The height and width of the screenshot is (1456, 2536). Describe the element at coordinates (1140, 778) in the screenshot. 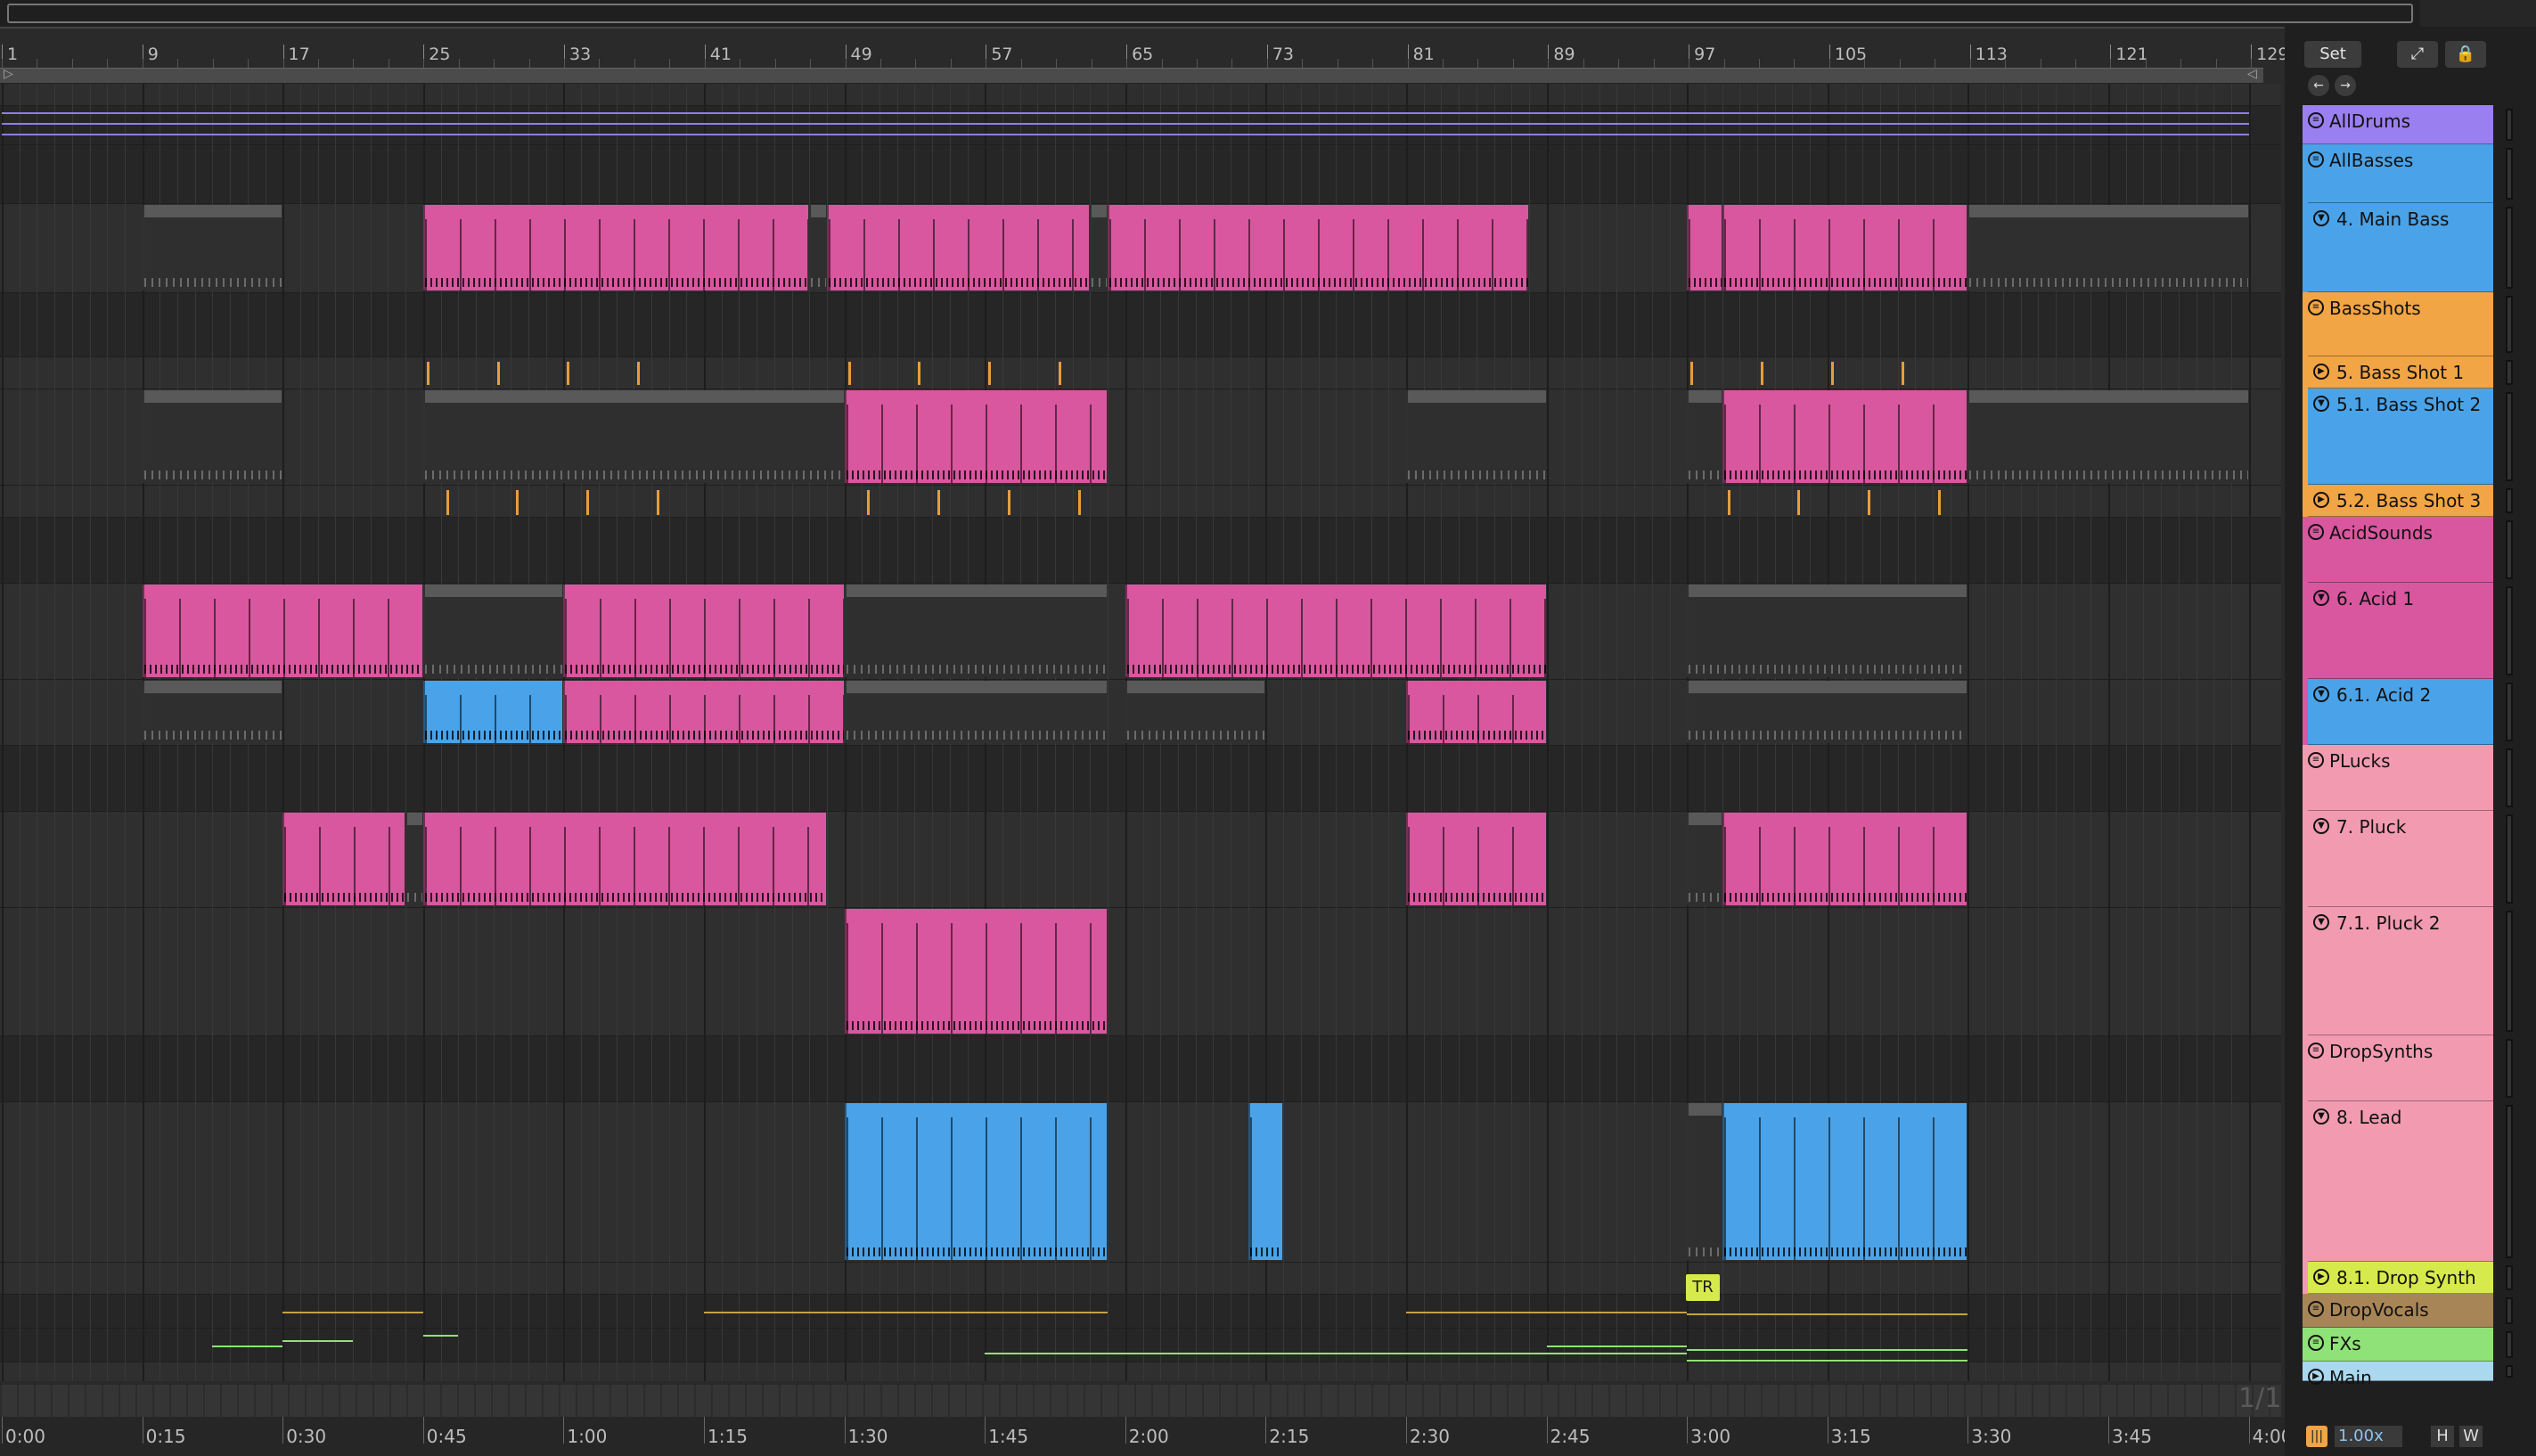

I see `lane-plucks` at that location.